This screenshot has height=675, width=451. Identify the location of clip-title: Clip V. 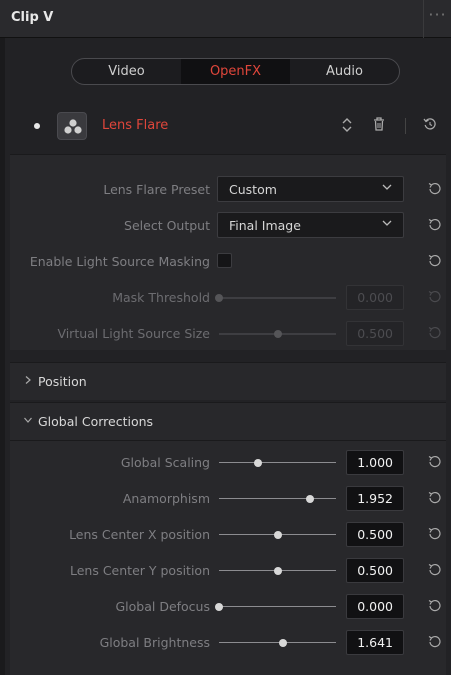
(32, 17).